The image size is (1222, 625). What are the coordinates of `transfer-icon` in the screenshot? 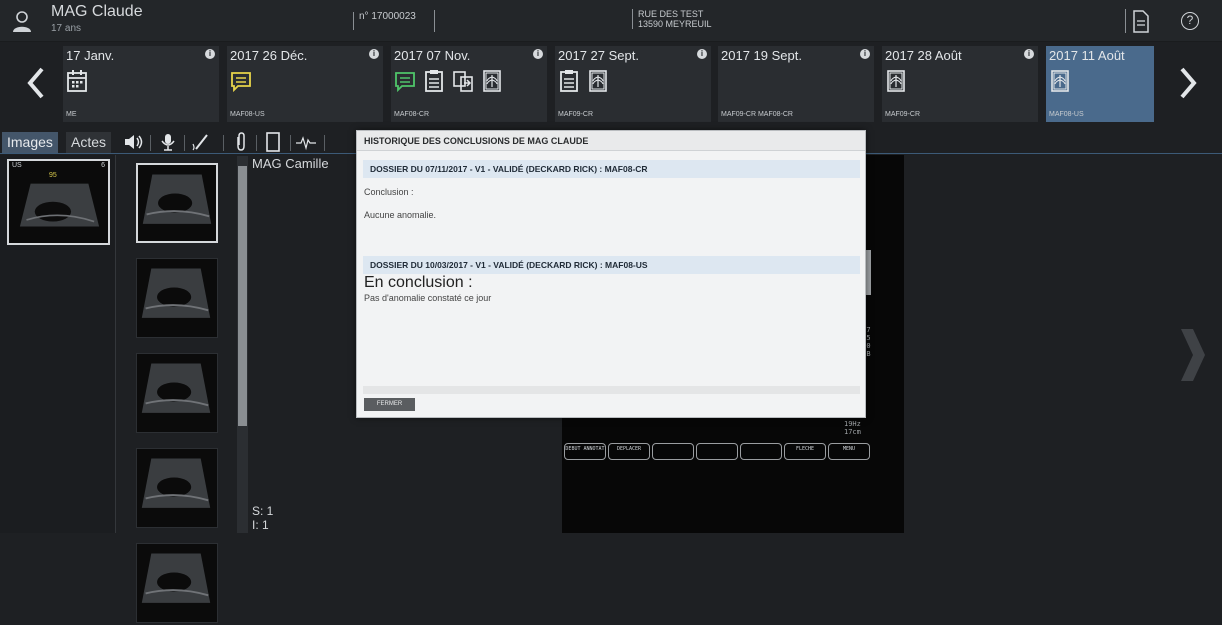 It's located at (463, 82).